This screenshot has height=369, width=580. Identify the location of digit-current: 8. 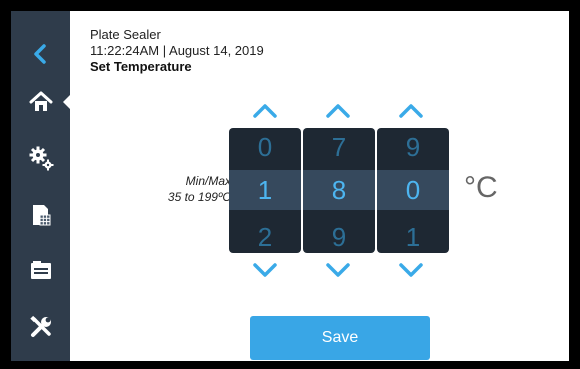
(339, 190).